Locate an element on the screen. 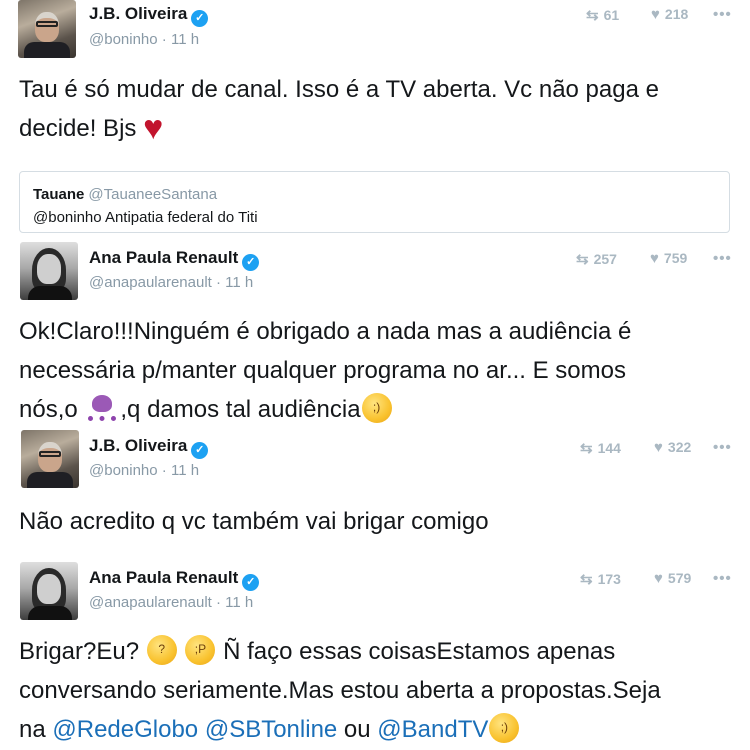  retweet-count: ⇆ 257 is located at coordinates (596, 259).